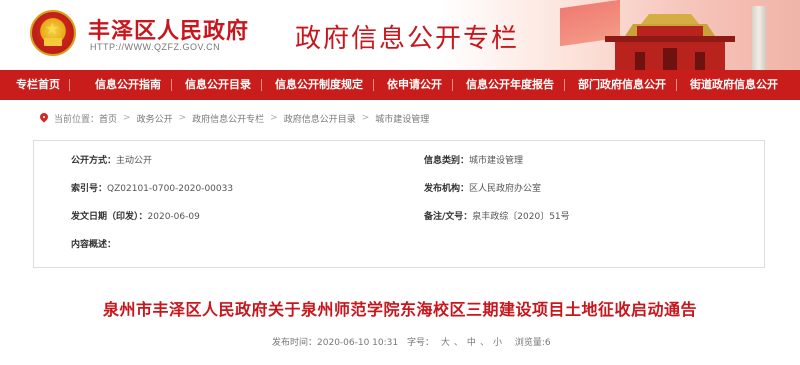 The image size is (800, 365). I want to click on nav-item-street: 街道政府信息公开, so click(731, 85).